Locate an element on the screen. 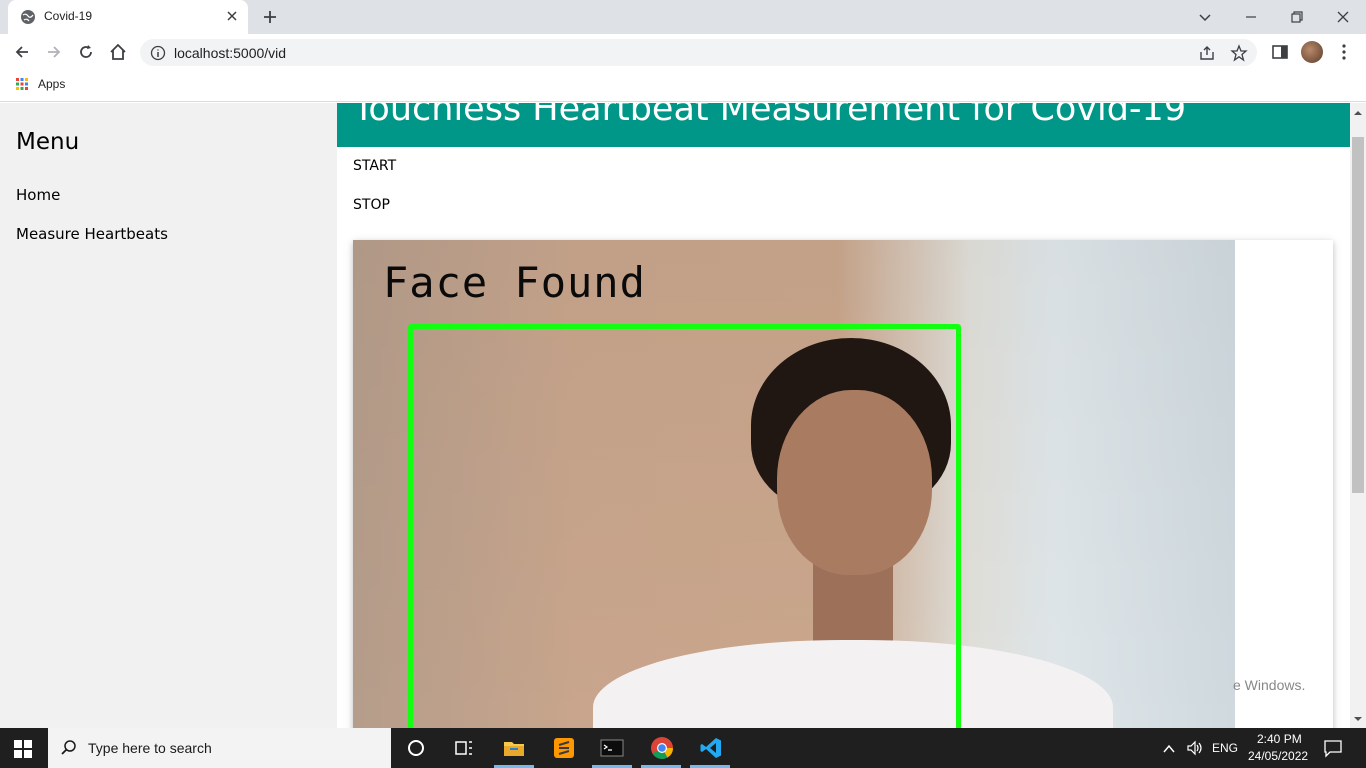 The height and width of the screenshot is (768, 1366). sidebar-item-measure-heartbeats: Measure Heartbeats is located at coordinates (92, 234).